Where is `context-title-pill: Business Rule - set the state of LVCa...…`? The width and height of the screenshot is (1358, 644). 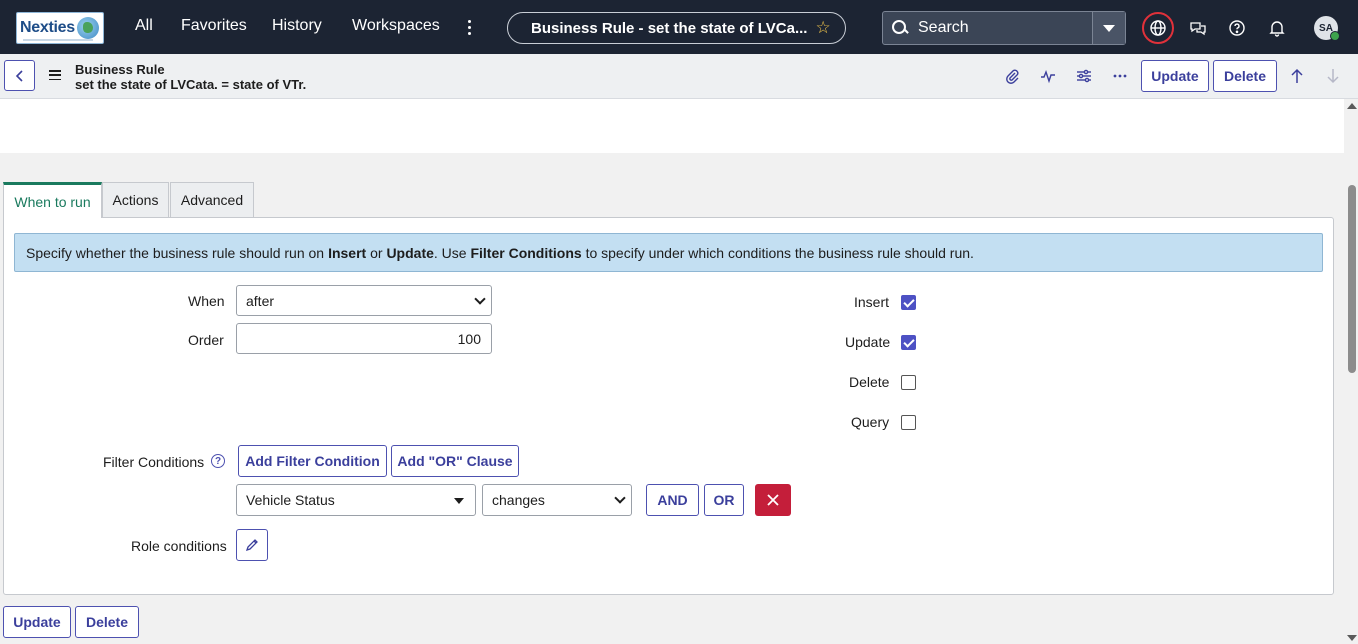
context-title-pill: Business Rule - set the state of LVCa...… is located at coordinates (676, 28).